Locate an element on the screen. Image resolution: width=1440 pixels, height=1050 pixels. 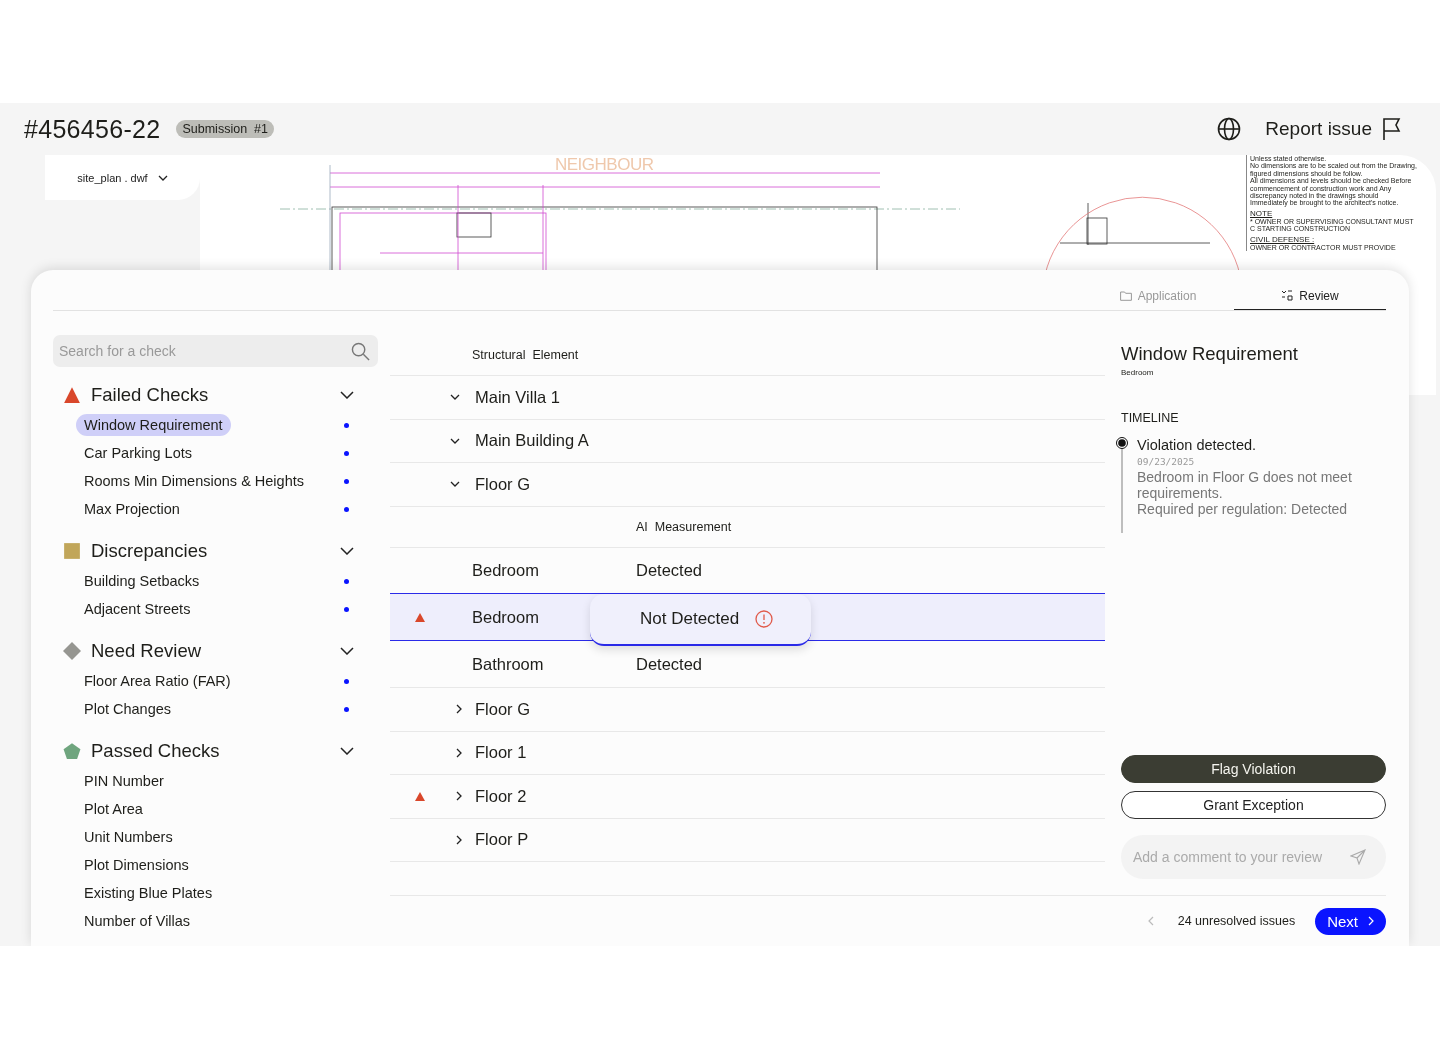
tab: Review is located at coordinates (1310, 290).